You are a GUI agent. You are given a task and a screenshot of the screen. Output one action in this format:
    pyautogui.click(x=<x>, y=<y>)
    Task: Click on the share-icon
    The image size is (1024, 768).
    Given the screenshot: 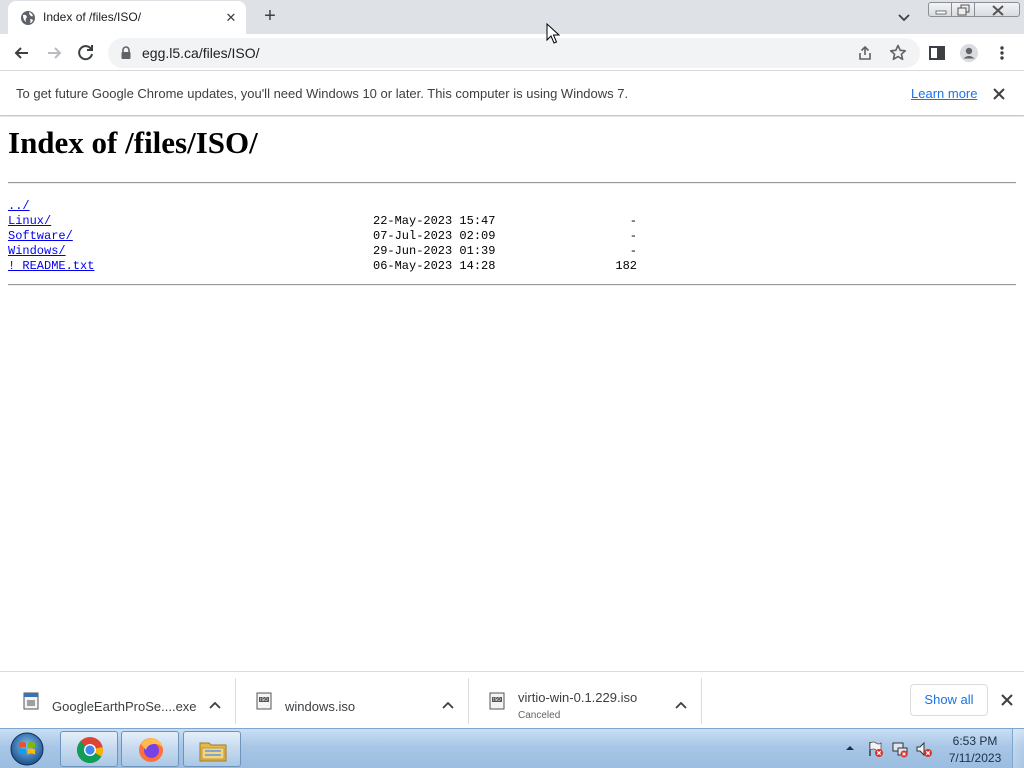 What is the action you would take?
    pyautogui.click(x=865, y=53)
    